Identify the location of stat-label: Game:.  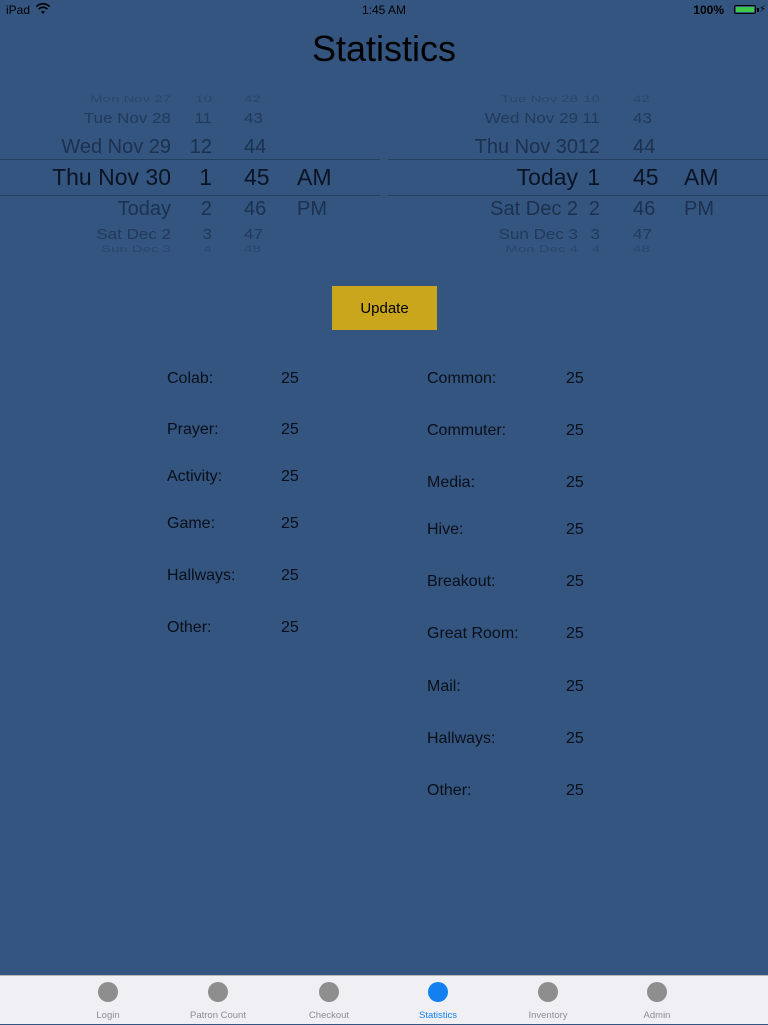
(191, 523).